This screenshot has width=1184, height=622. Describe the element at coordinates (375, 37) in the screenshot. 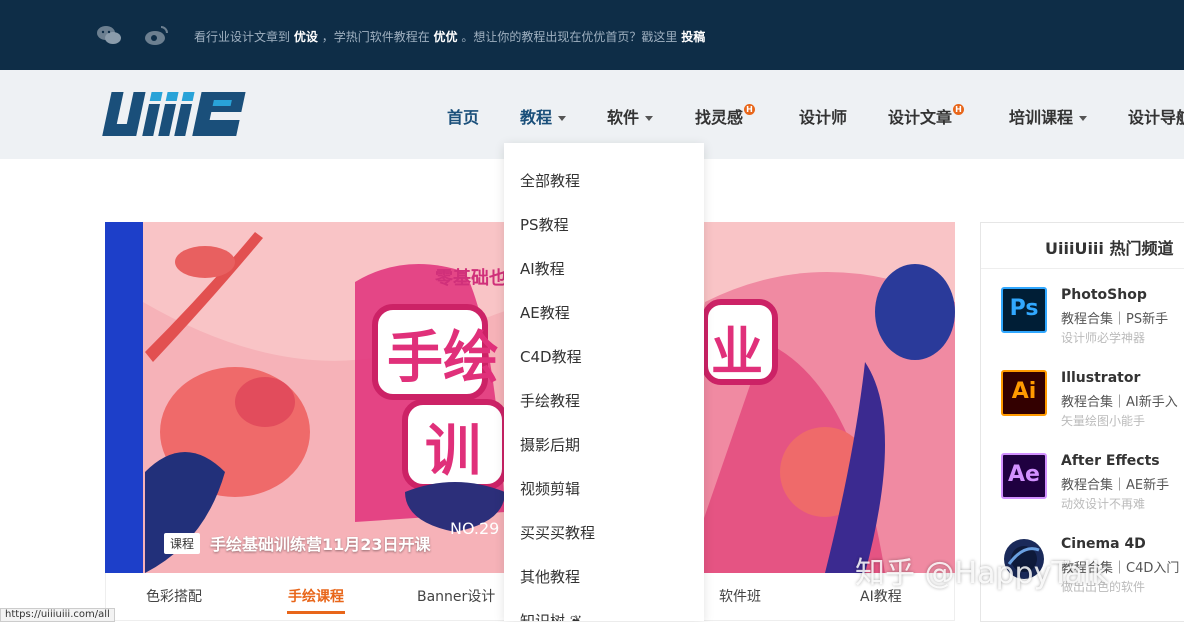

I see `notice-text: ，学热门软件教程在` at that location.